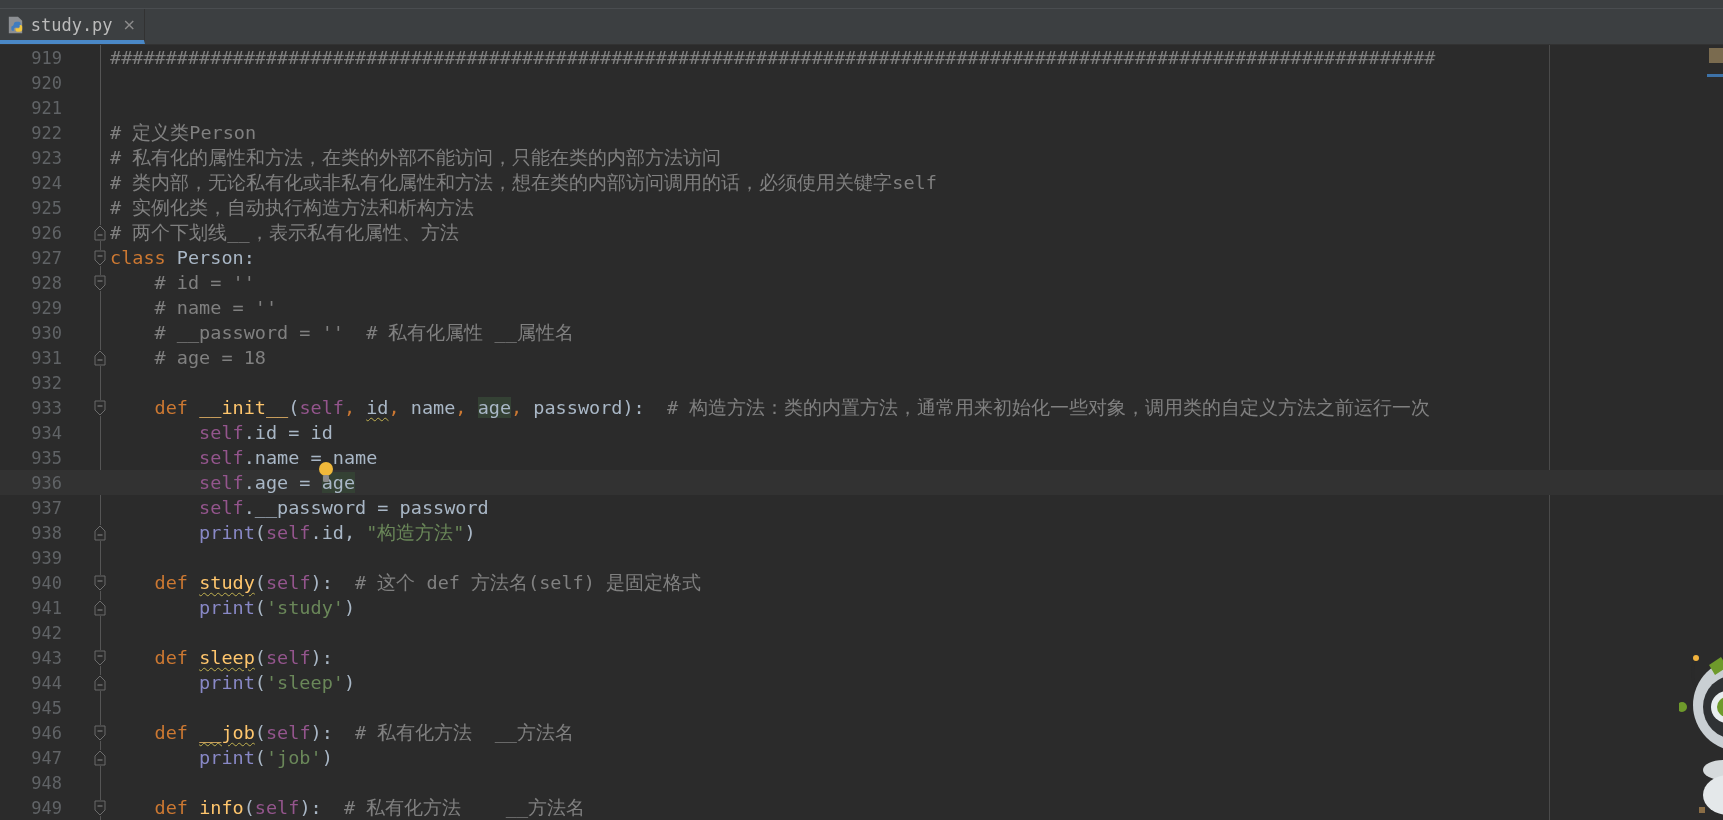 Image resolution: width=1723 pixels, height=820 pixels. What do you see at coordinates (428, 583) in the screenshot?
I see `code-line: def study(self): # 这个 def 方法名(self) 是固定格式` at bounding box center [428, 583].